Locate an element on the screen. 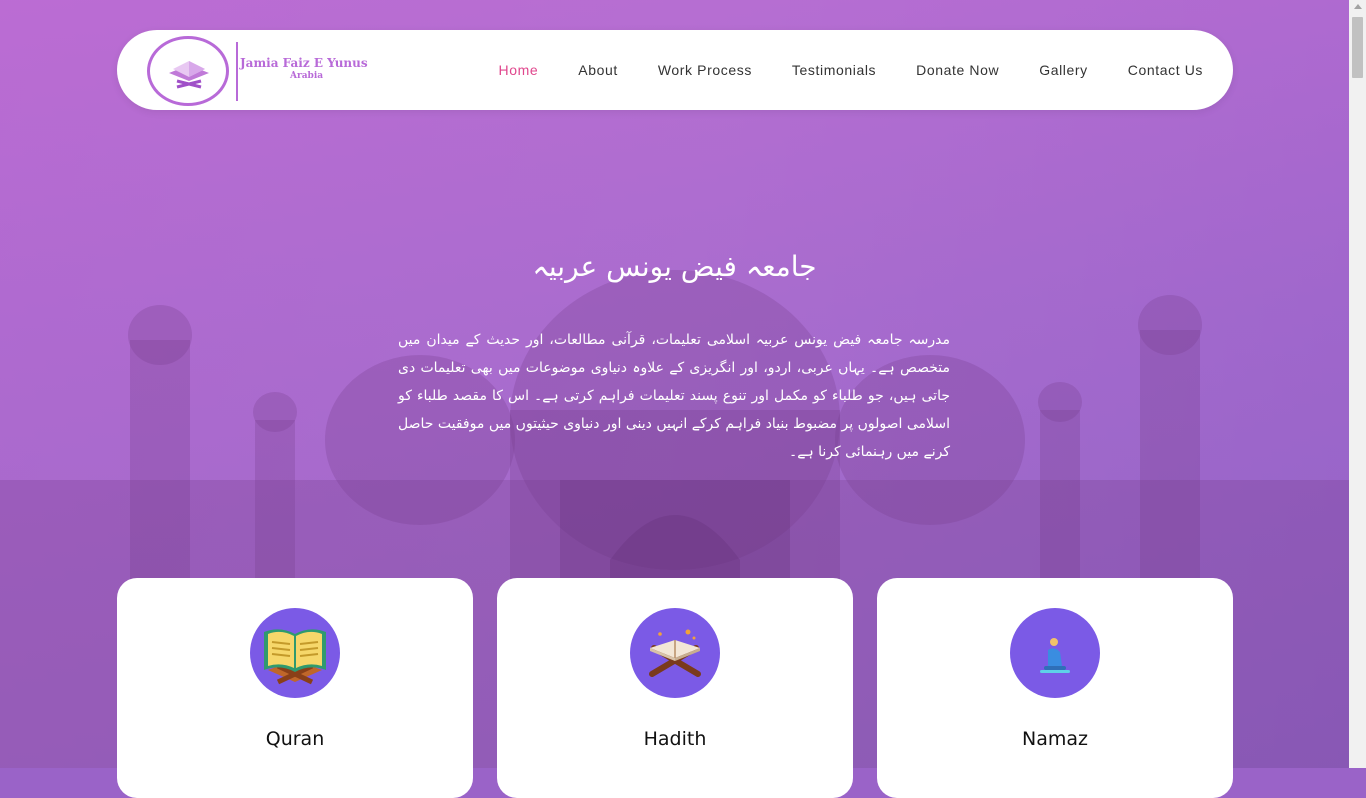  nav-item-contact-us: Contact Us is located at coordinates (1165, 70).